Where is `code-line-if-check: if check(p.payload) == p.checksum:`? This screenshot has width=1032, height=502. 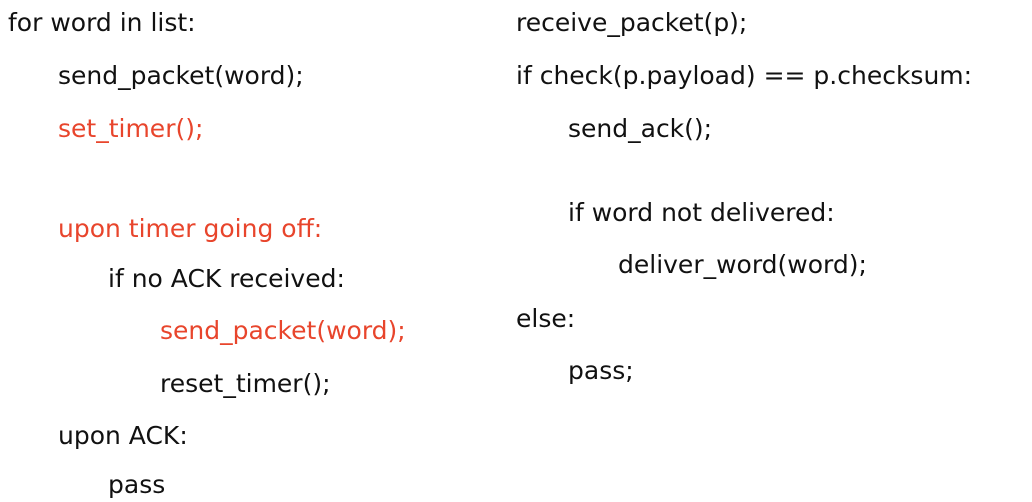 code-line-if-check: if check(p.payload) == p.checksum: is located at coordinates (744, 75).